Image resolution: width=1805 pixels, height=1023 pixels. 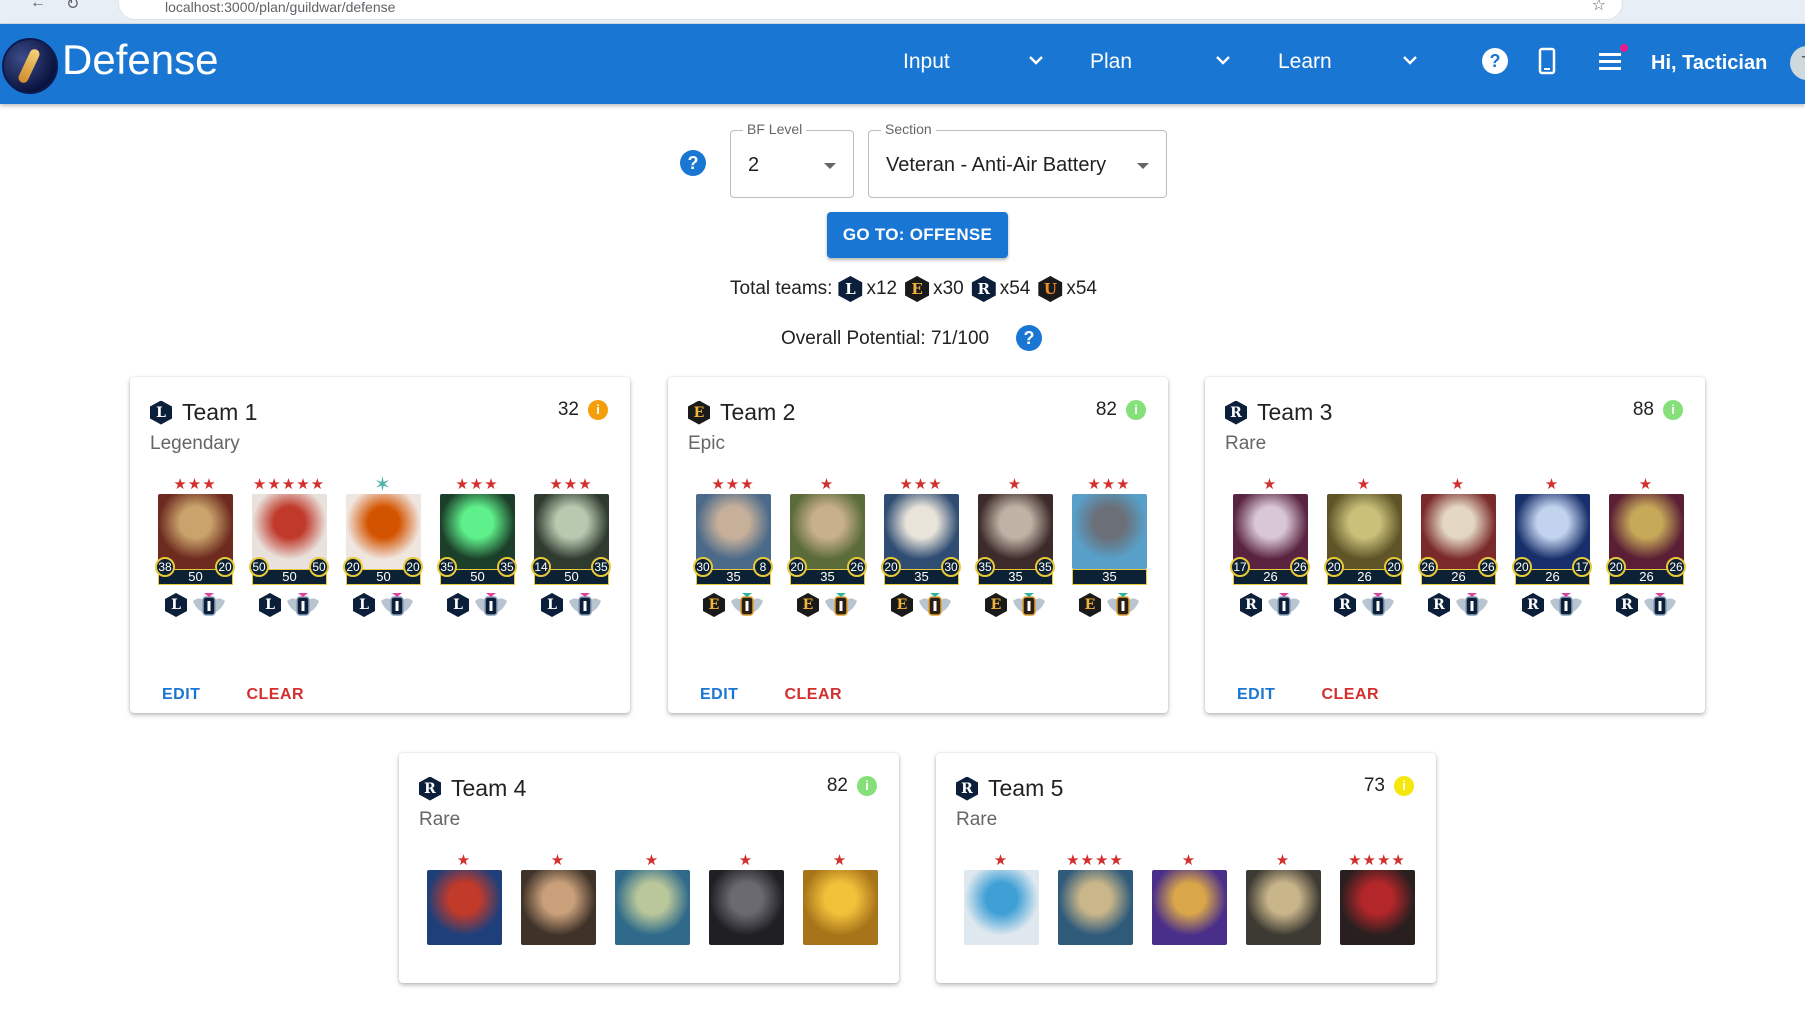 I want to click on team-rarity: Epic, so click(x=706, y=443).